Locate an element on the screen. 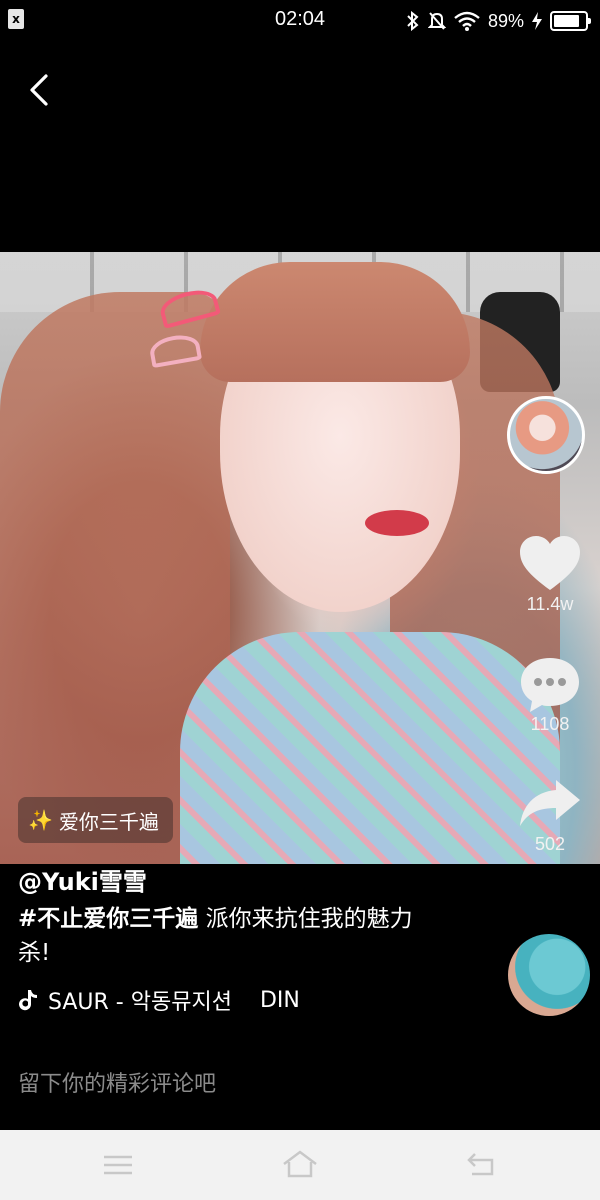  battery-percent: 89% is located at coordinates (505, 20).